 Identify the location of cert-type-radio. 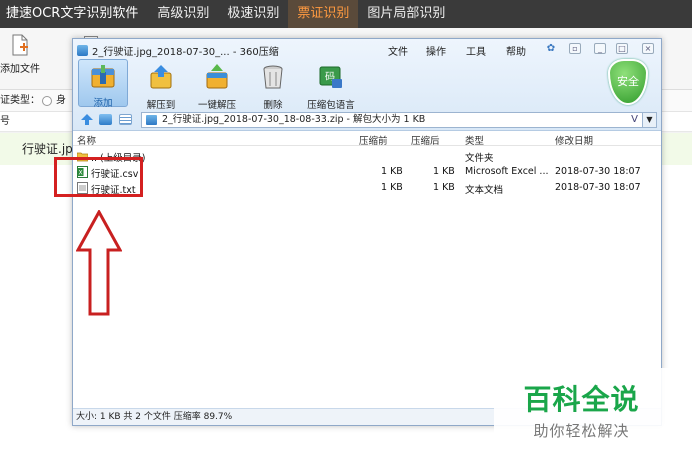
(47, 101).